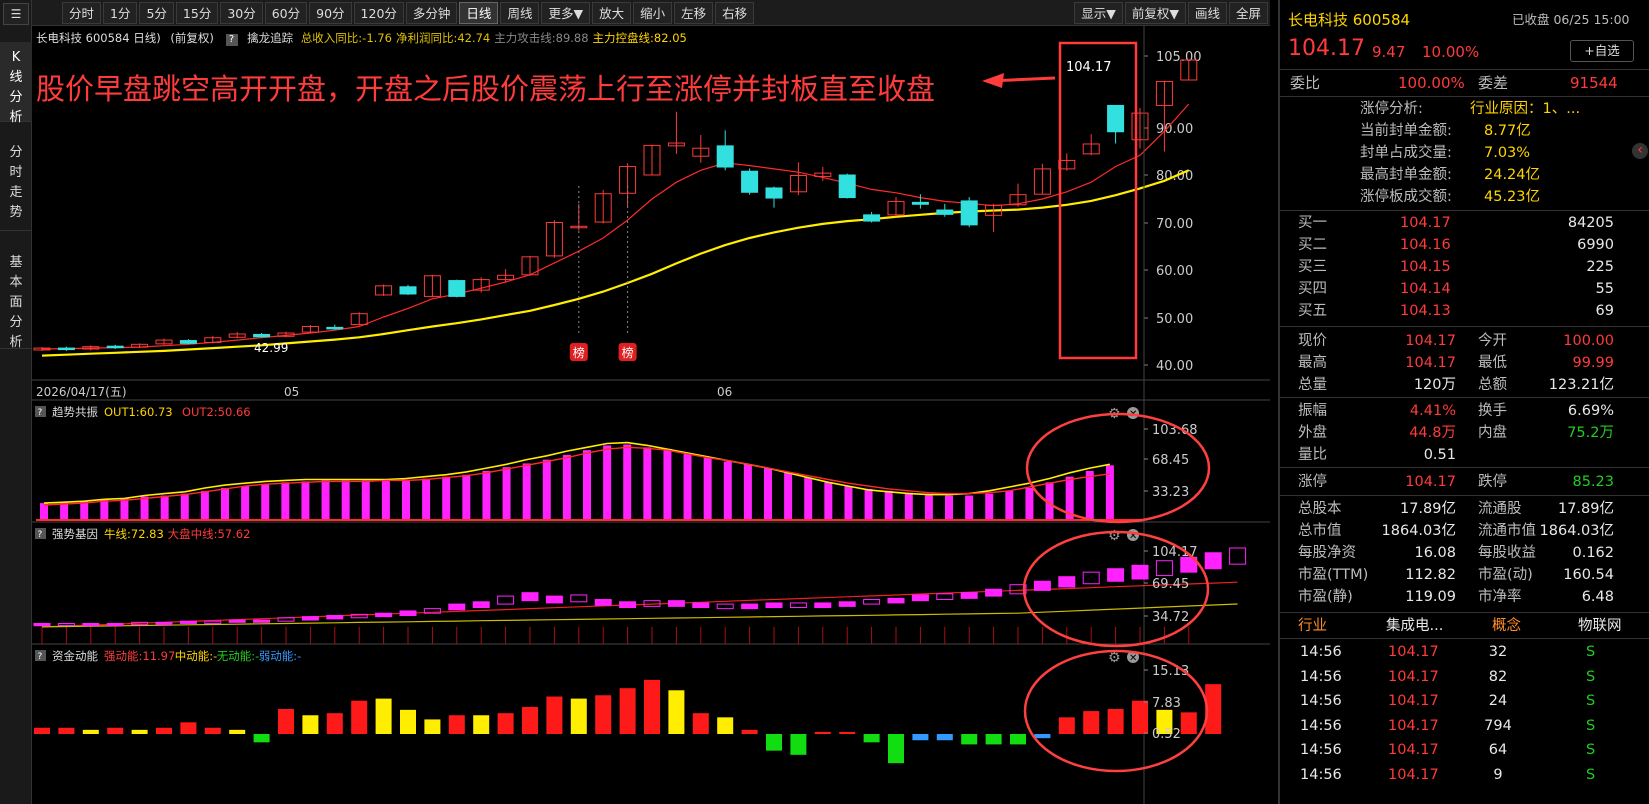 The width and height of the screenshot is (1649, 804). What do you see at coordinates (1590, 223) in the screenshot?
I see `bid-volume: 84205` at bounding box center [1590, 223].